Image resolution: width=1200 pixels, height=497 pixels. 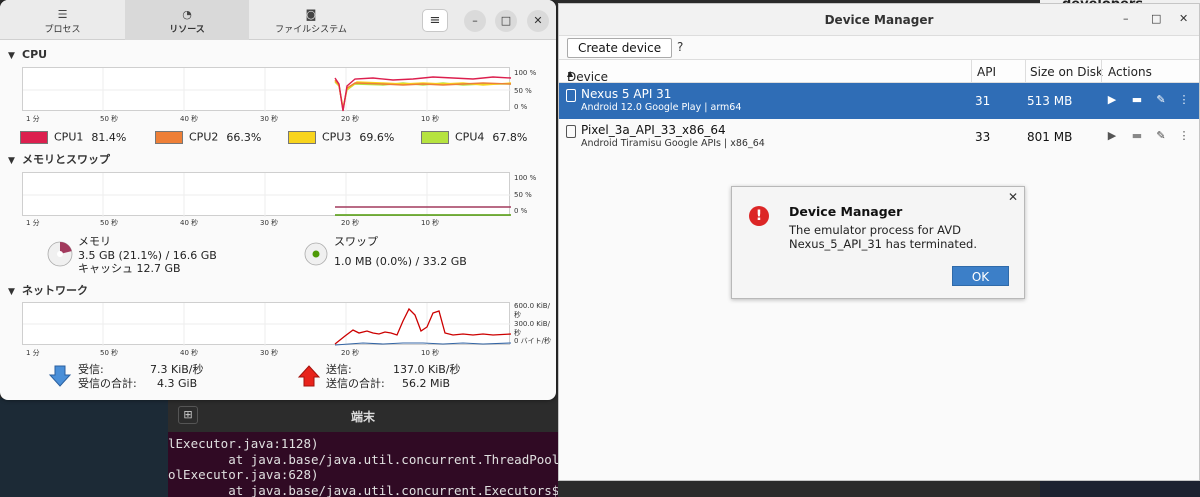 What do you see at coordinates (339, 369) in the screenshot?
I see `send-label: 送信:` at bounding box center [339, 369].